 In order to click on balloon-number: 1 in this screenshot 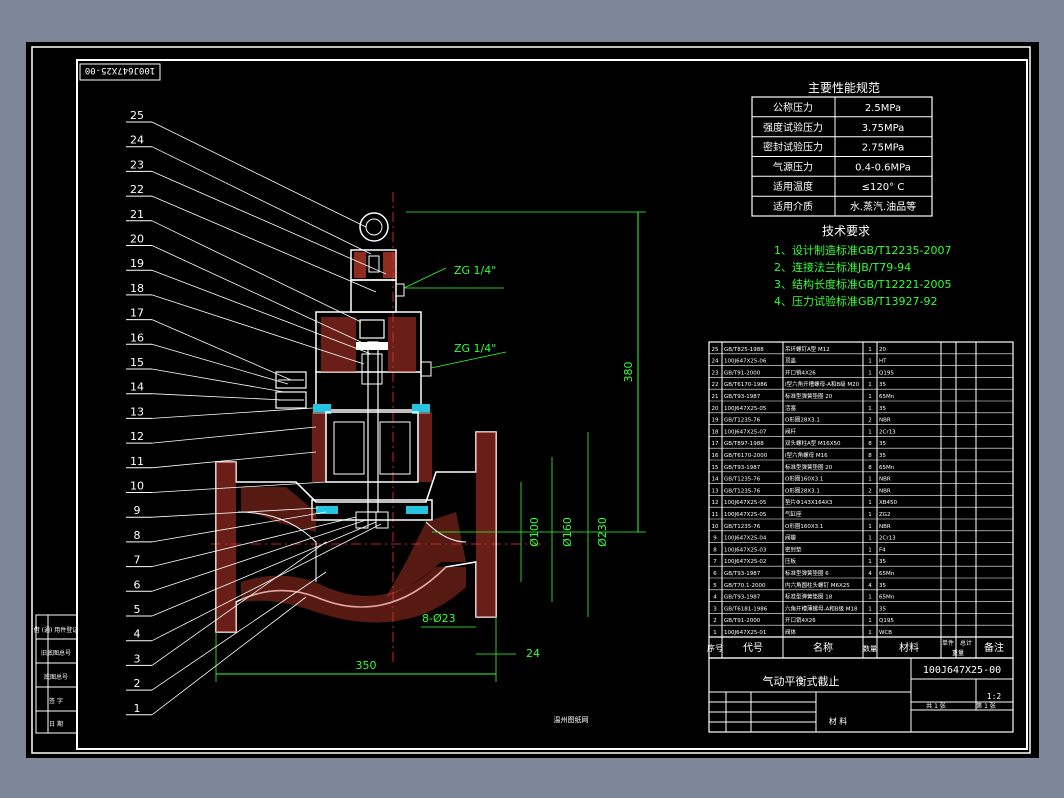, I will do `click(137, 708)`.